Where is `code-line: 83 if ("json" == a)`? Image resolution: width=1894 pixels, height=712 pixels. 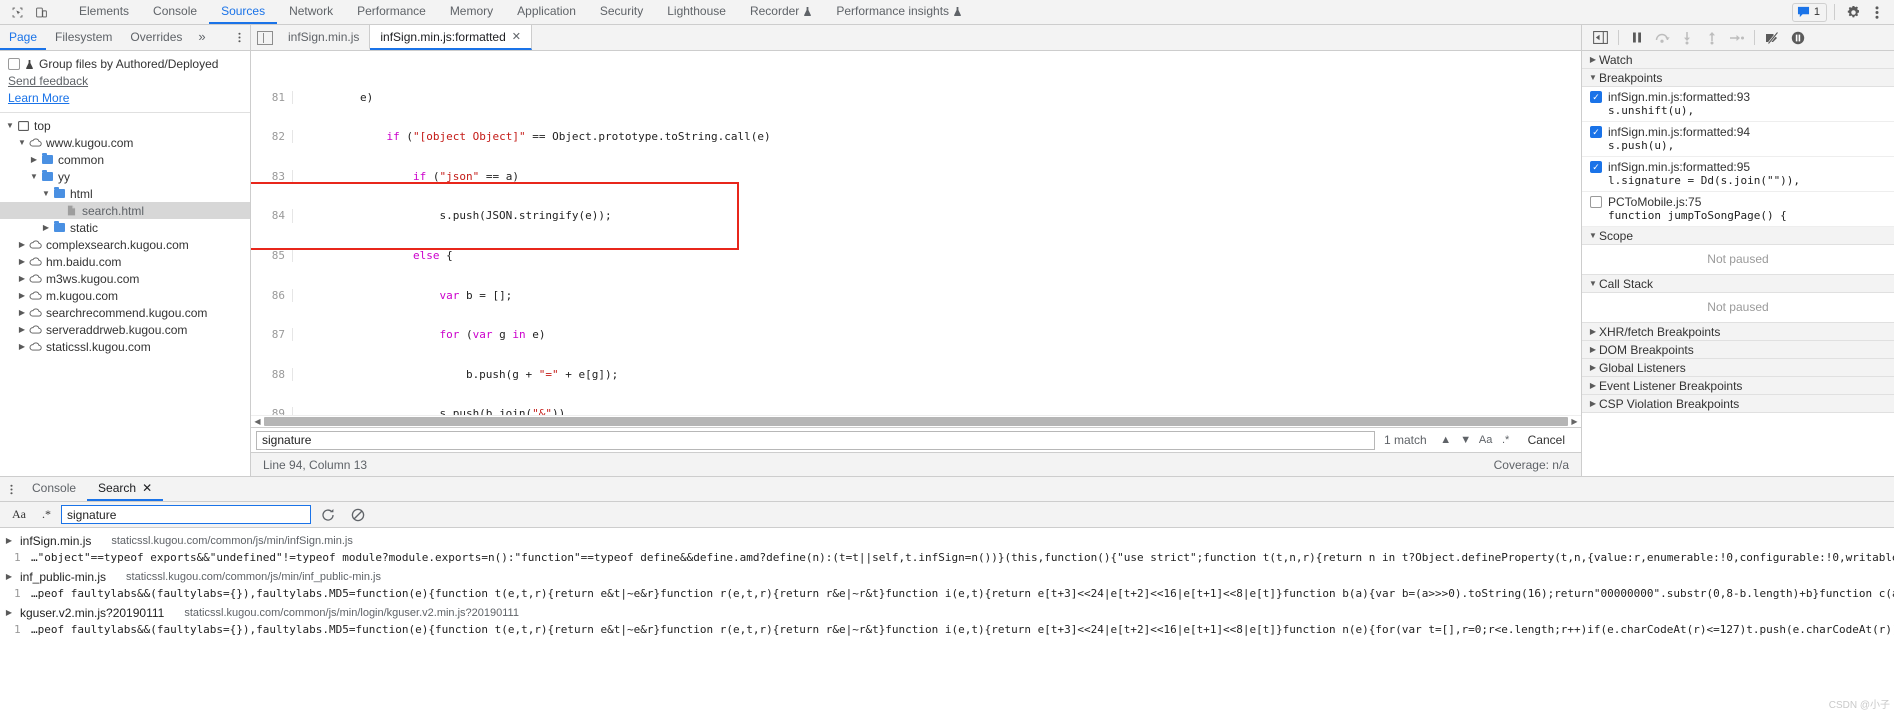
code-line: 83 if ("json" == a) is located at coordinates (916, 176).